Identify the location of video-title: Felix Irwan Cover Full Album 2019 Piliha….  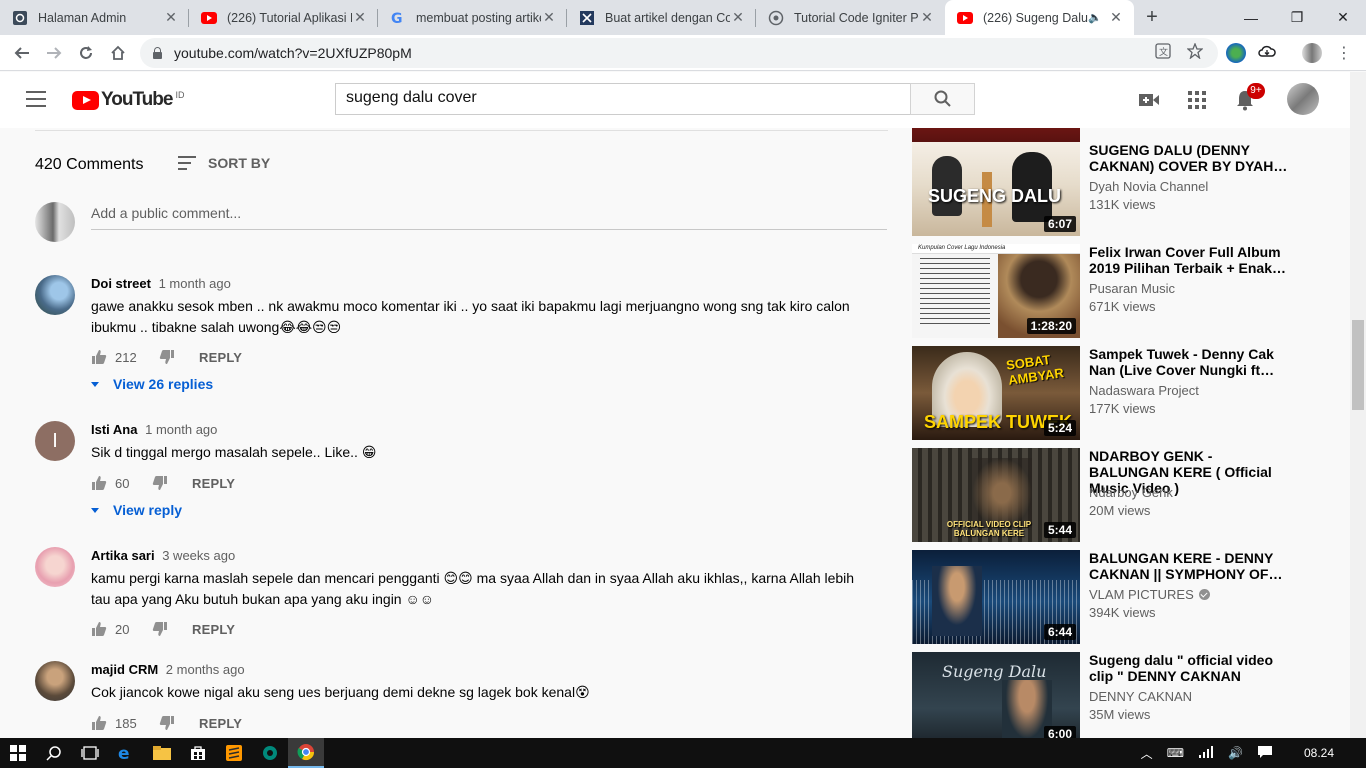
(1189, 260).